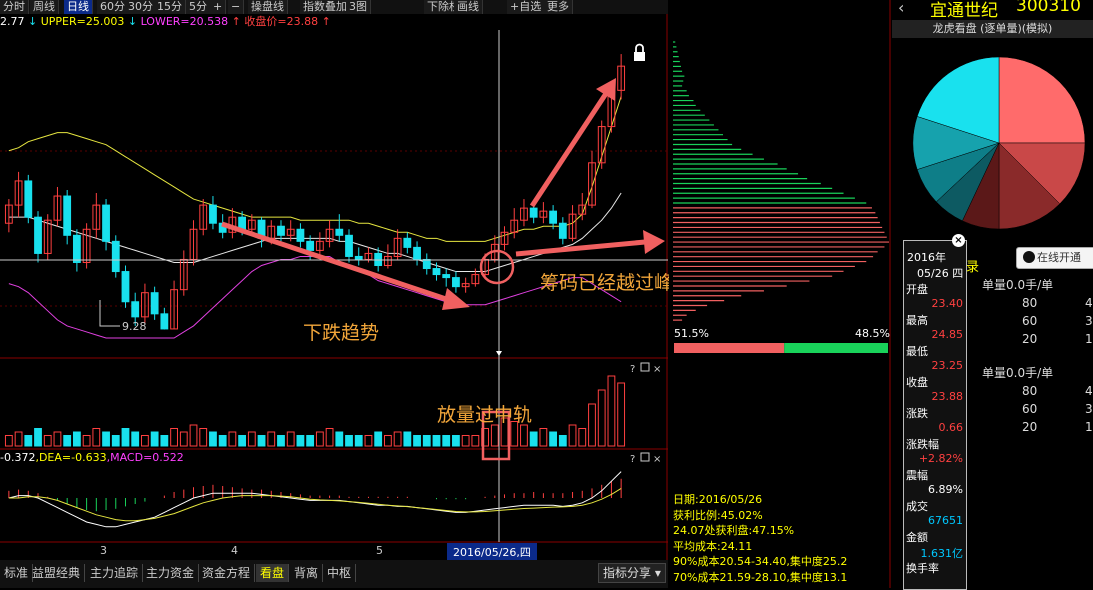 Image resolution: width=1093 pixels, height=590 pixels. I want to click on tooltip-label: 成交, so click(917, 506).